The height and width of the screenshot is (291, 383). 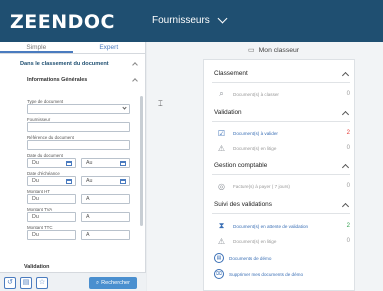 What do you see at coordinates (221, 133) in the screenshot?
I see `clipboard-check-icon: ☑` at bounding box center [221, 133].